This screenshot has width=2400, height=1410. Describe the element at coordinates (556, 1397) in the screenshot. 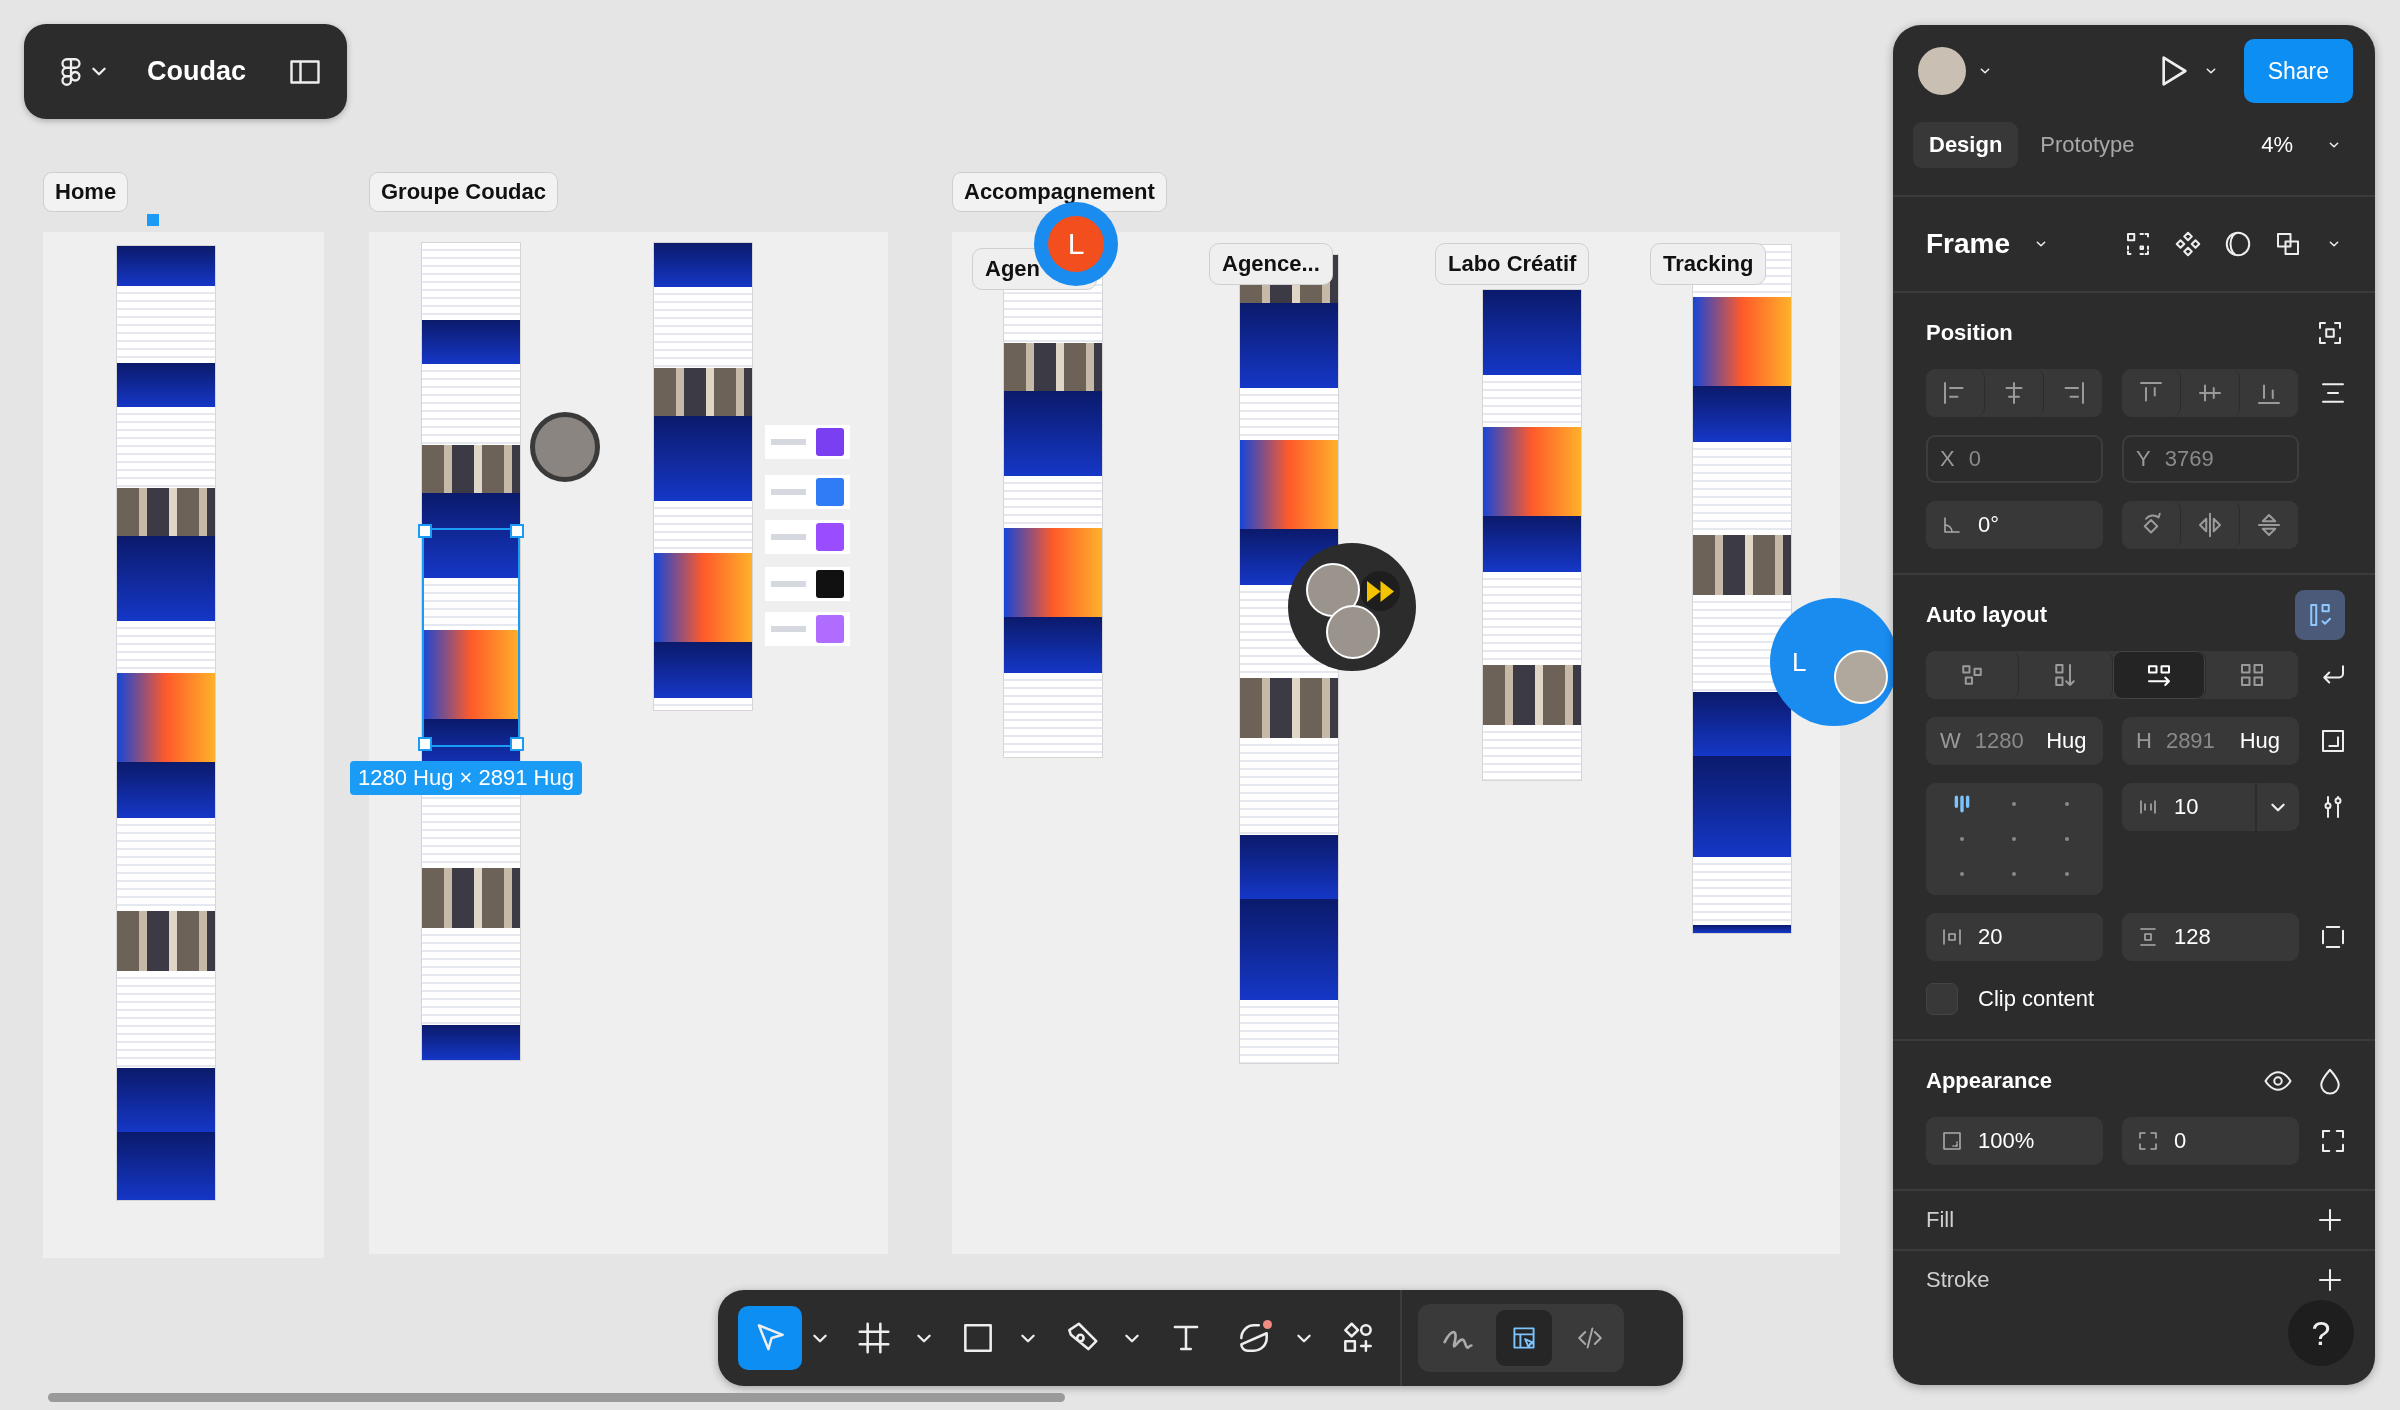

I see `scrollbar` at that location.